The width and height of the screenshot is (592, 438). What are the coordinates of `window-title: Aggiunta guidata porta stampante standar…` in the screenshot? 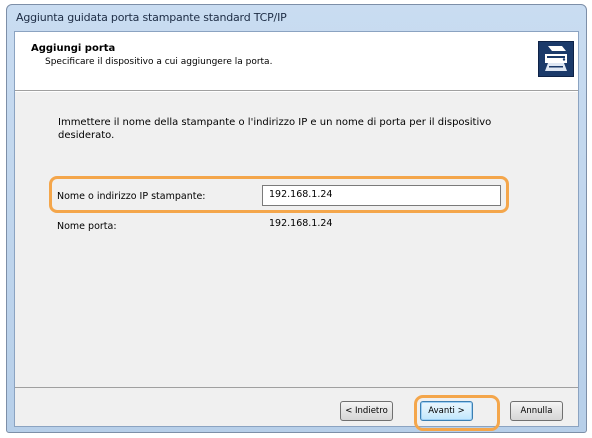 It's located at (151, 17).